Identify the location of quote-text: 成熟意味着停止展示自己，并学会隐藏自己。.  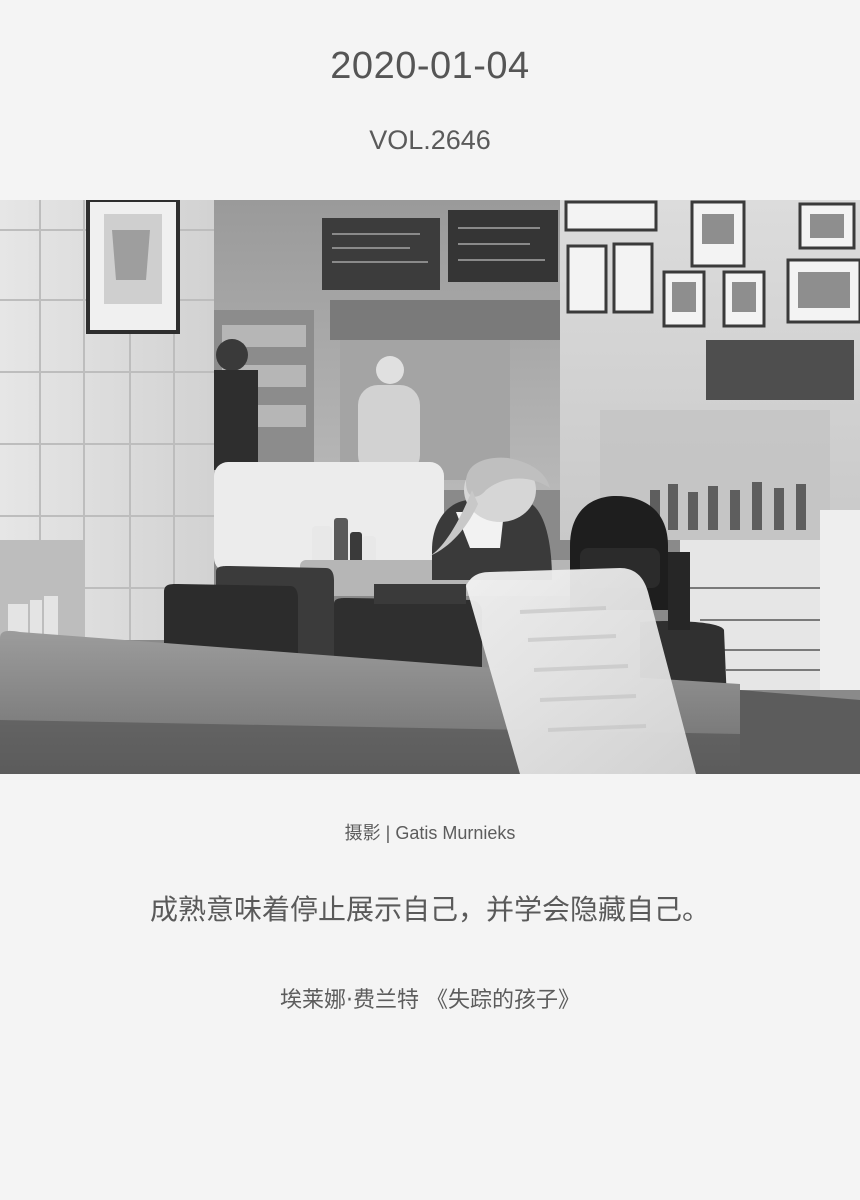
(429, 909).